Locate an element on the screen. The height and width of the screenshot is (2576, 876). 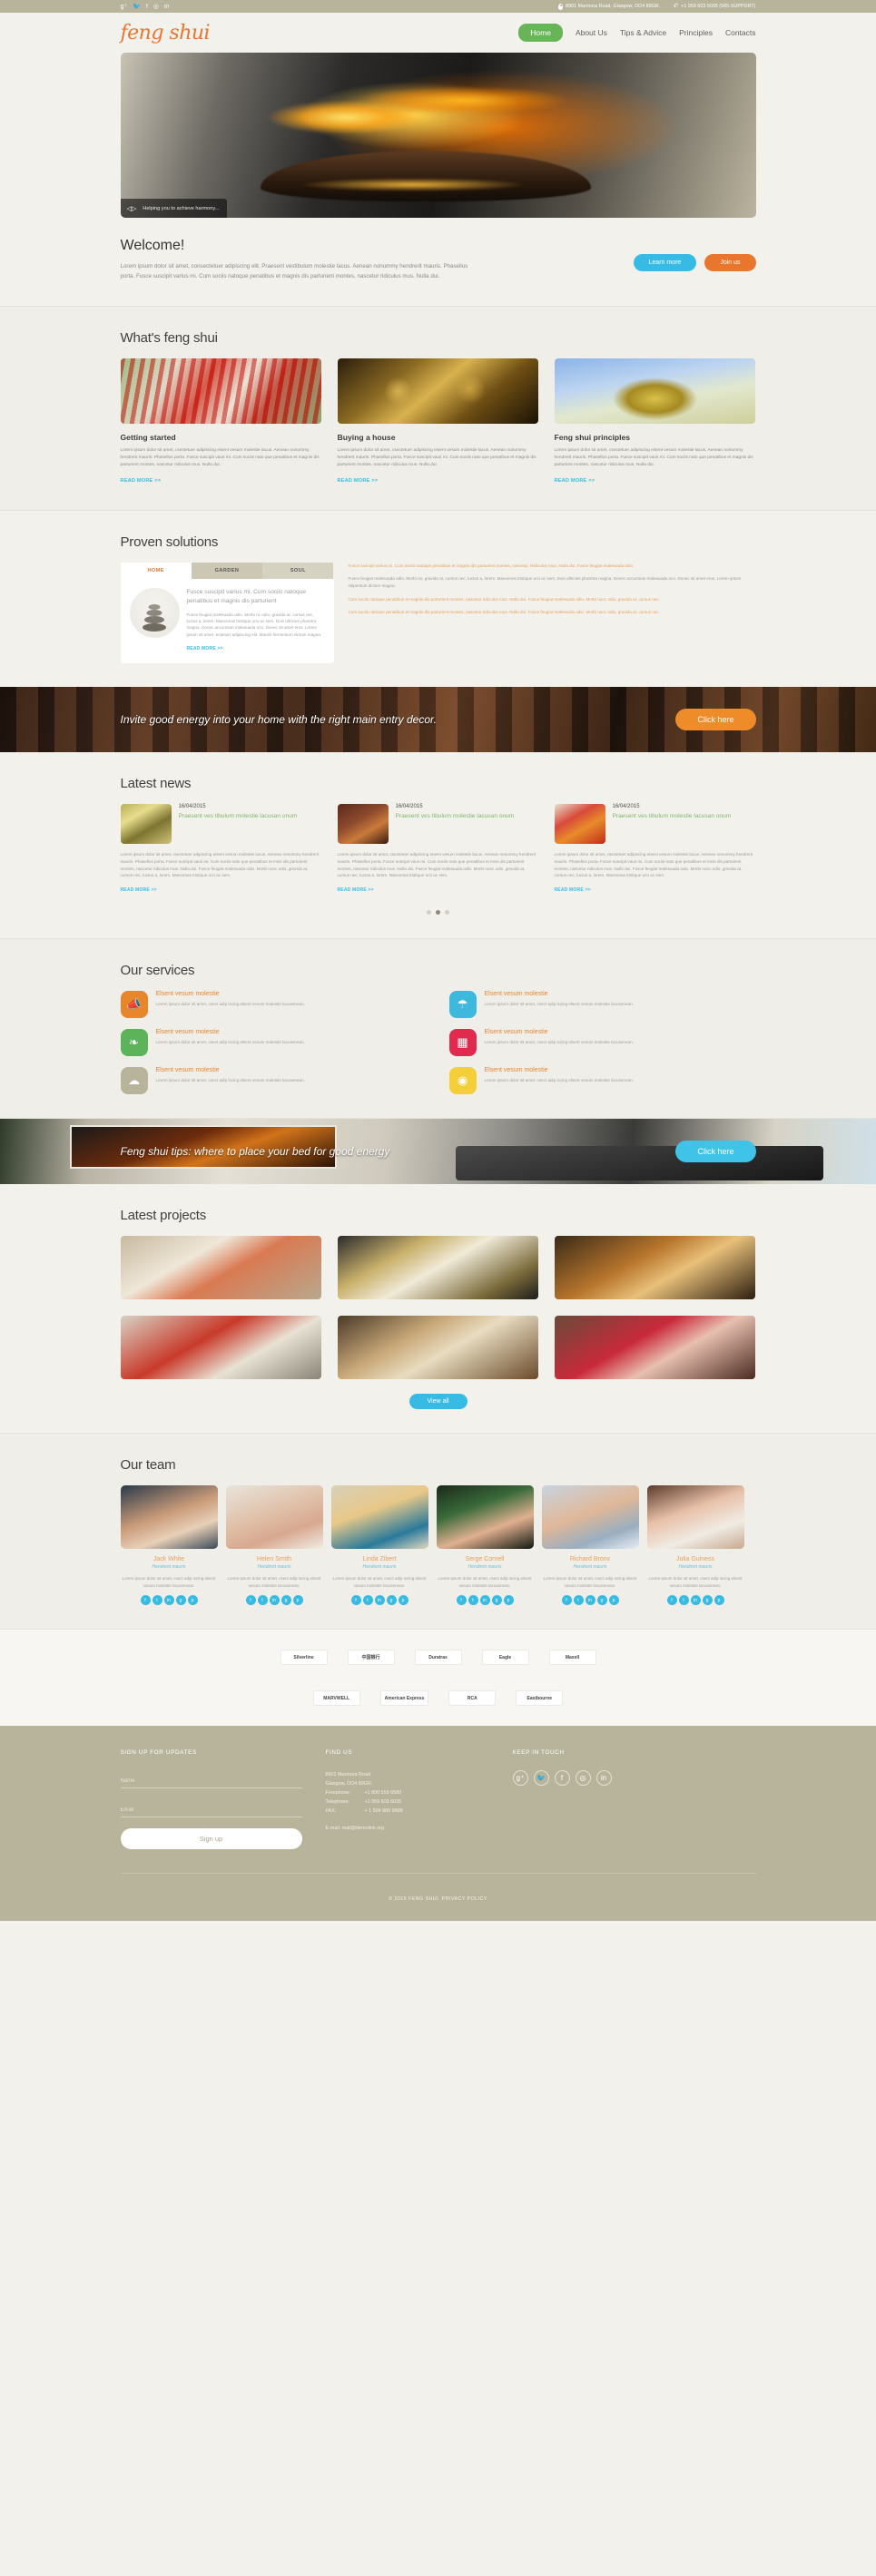
partner-logo: American Express is located at coordinates (404, 1698).